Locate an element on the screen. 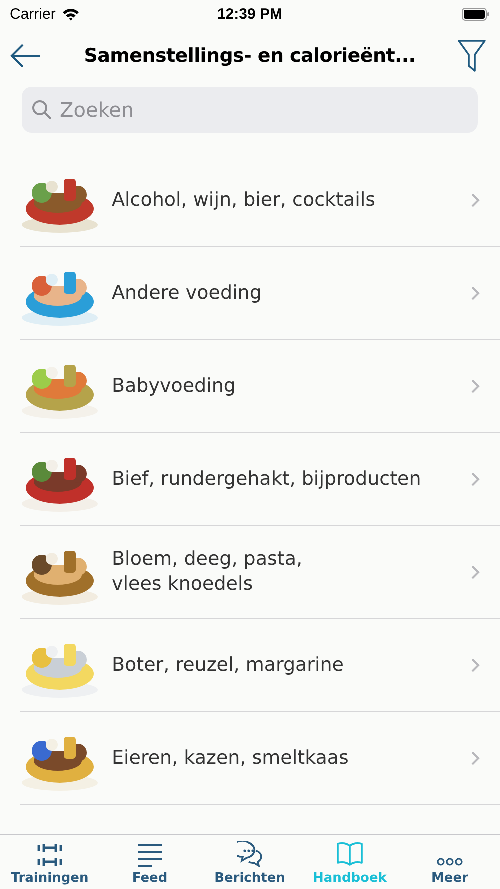 Image resolution: width=500 pixels, height=889 pixels. filter-icon is located at coordinates (472, 56).